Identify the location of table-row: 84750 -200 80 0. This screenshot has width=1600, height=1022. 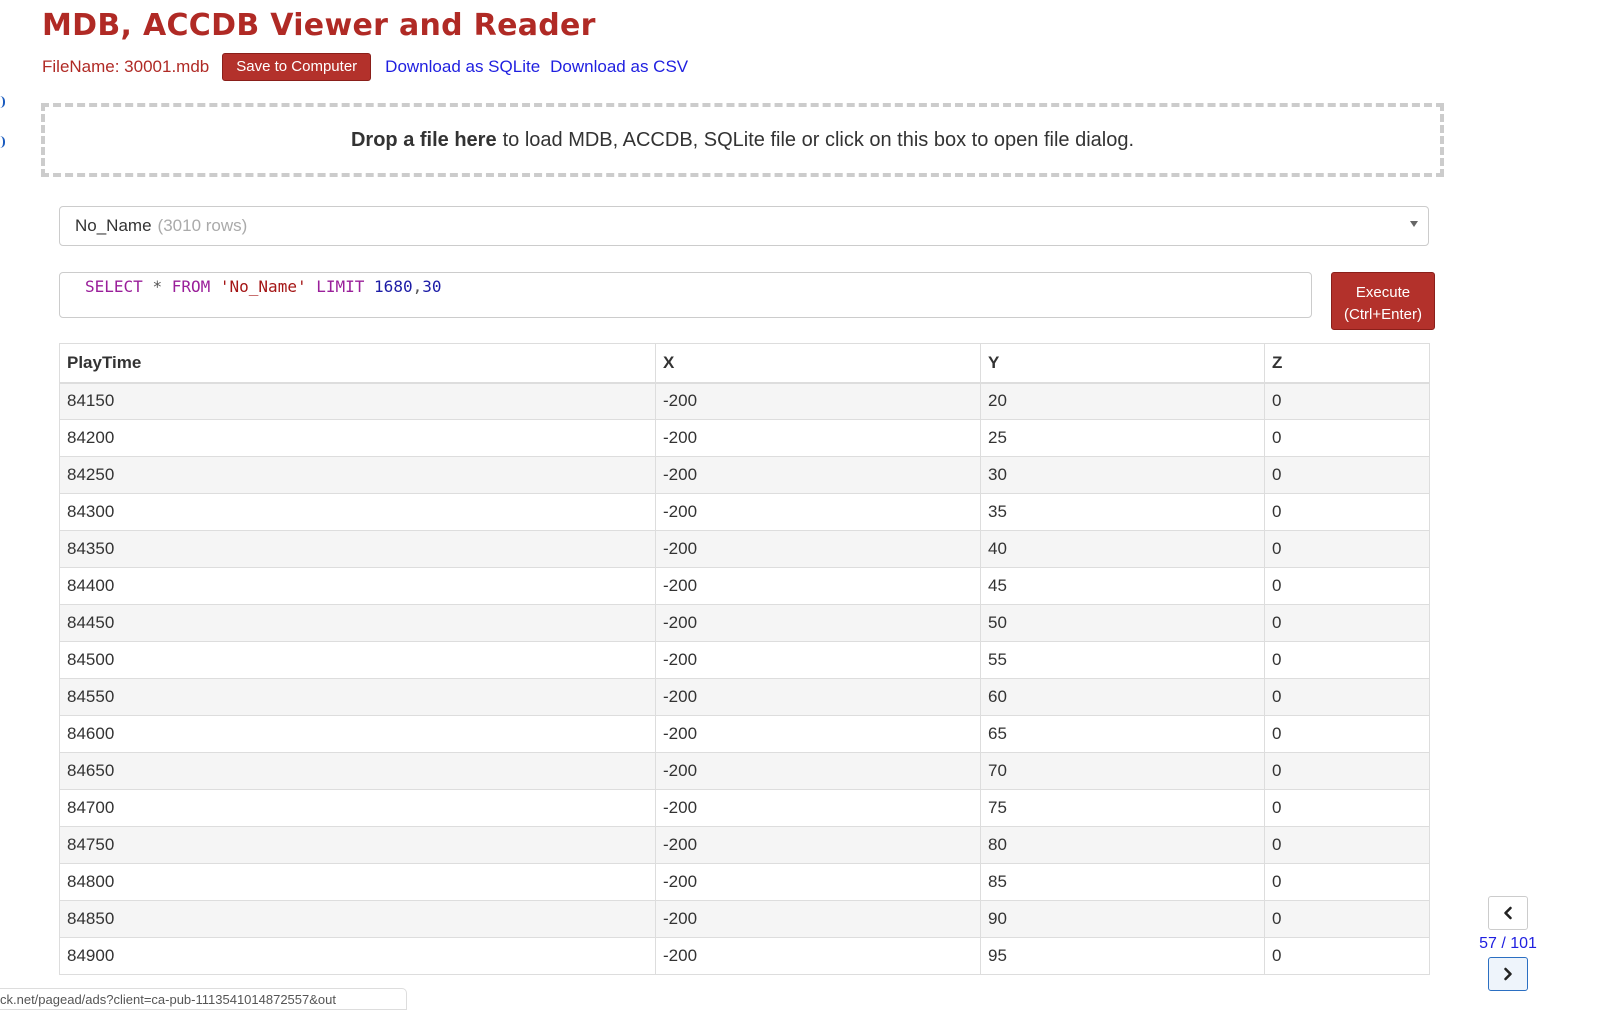
(744, 845).